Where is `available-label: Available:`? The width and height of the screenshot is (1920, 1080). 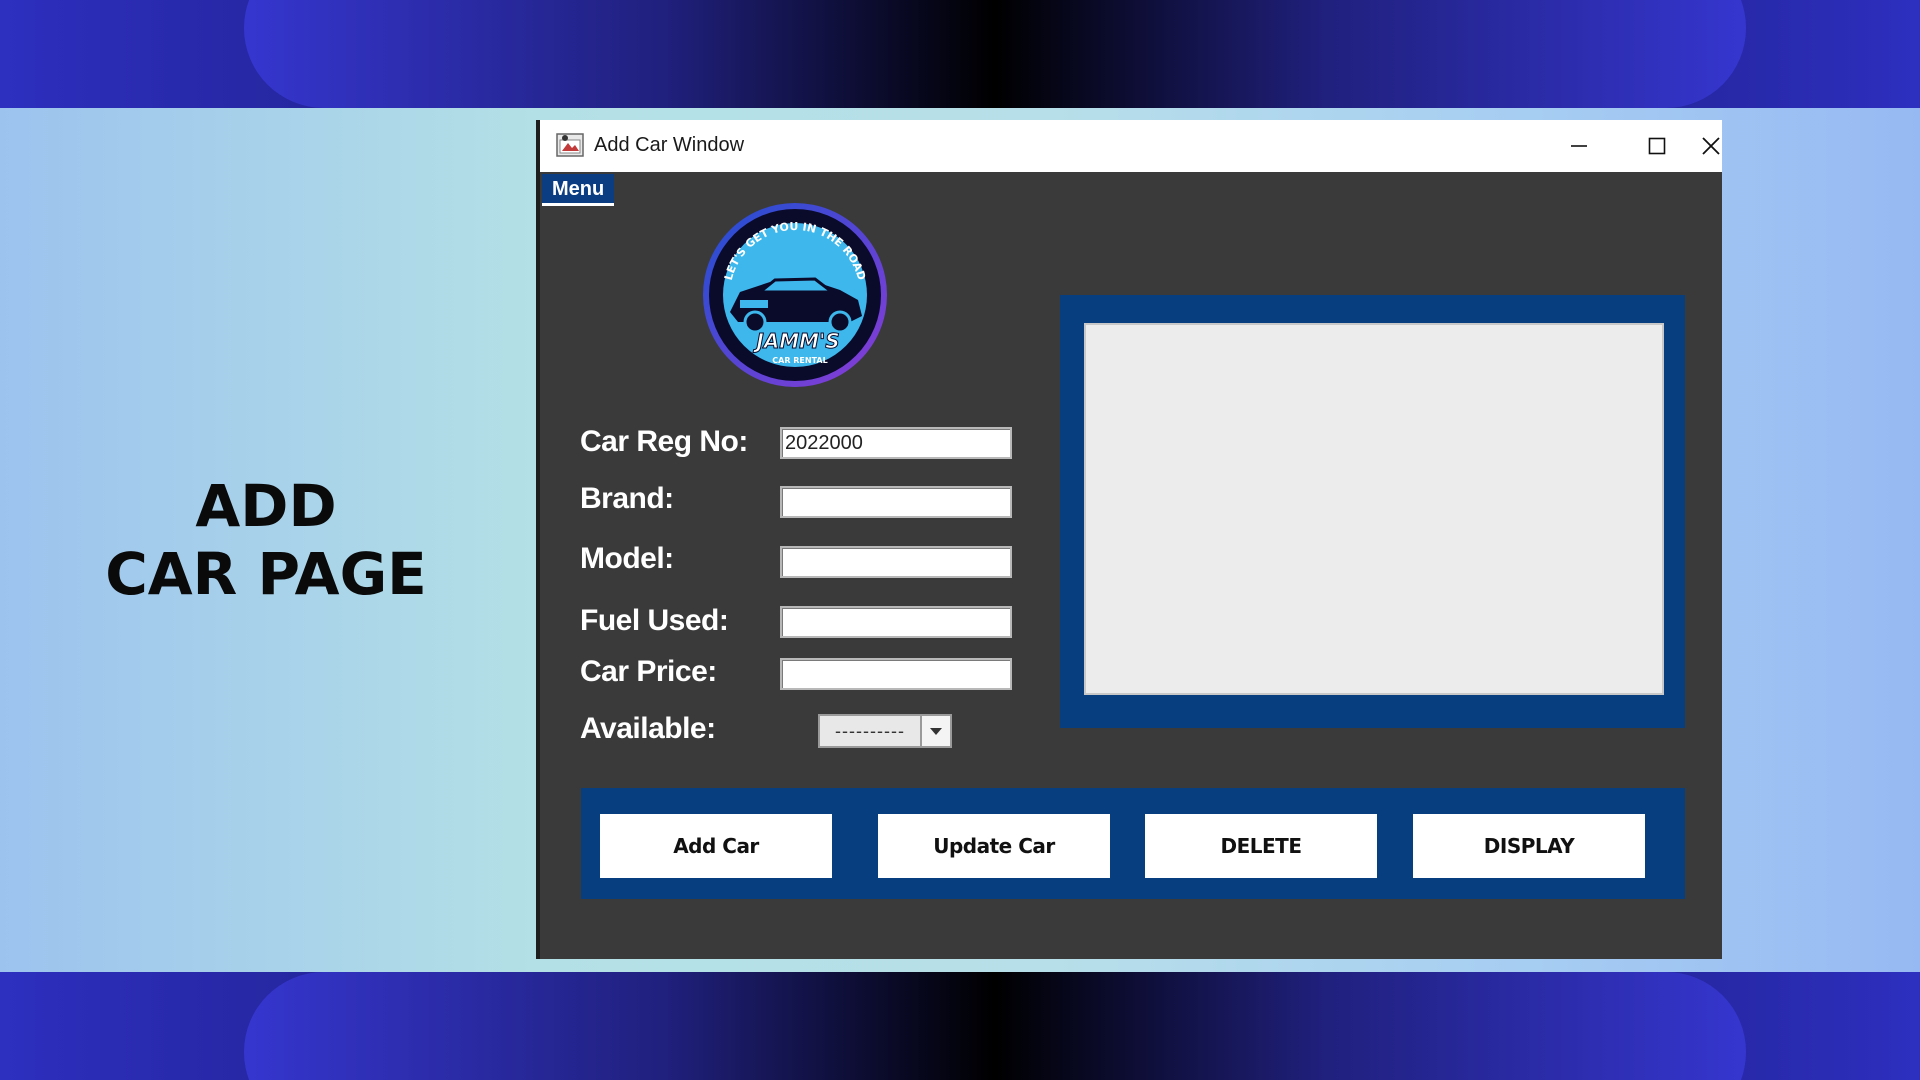
available-label: Available: is located at coordinates (648, 728).